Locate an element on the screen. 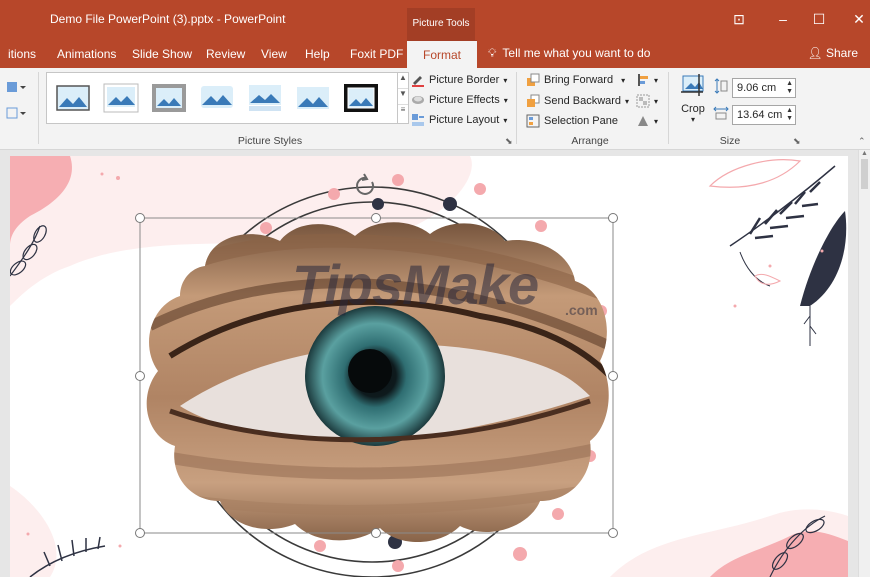 This screenshot has width=870, height=577. picture-layout-button: Picture Layout ▾ is located at coordinates (459, 120).